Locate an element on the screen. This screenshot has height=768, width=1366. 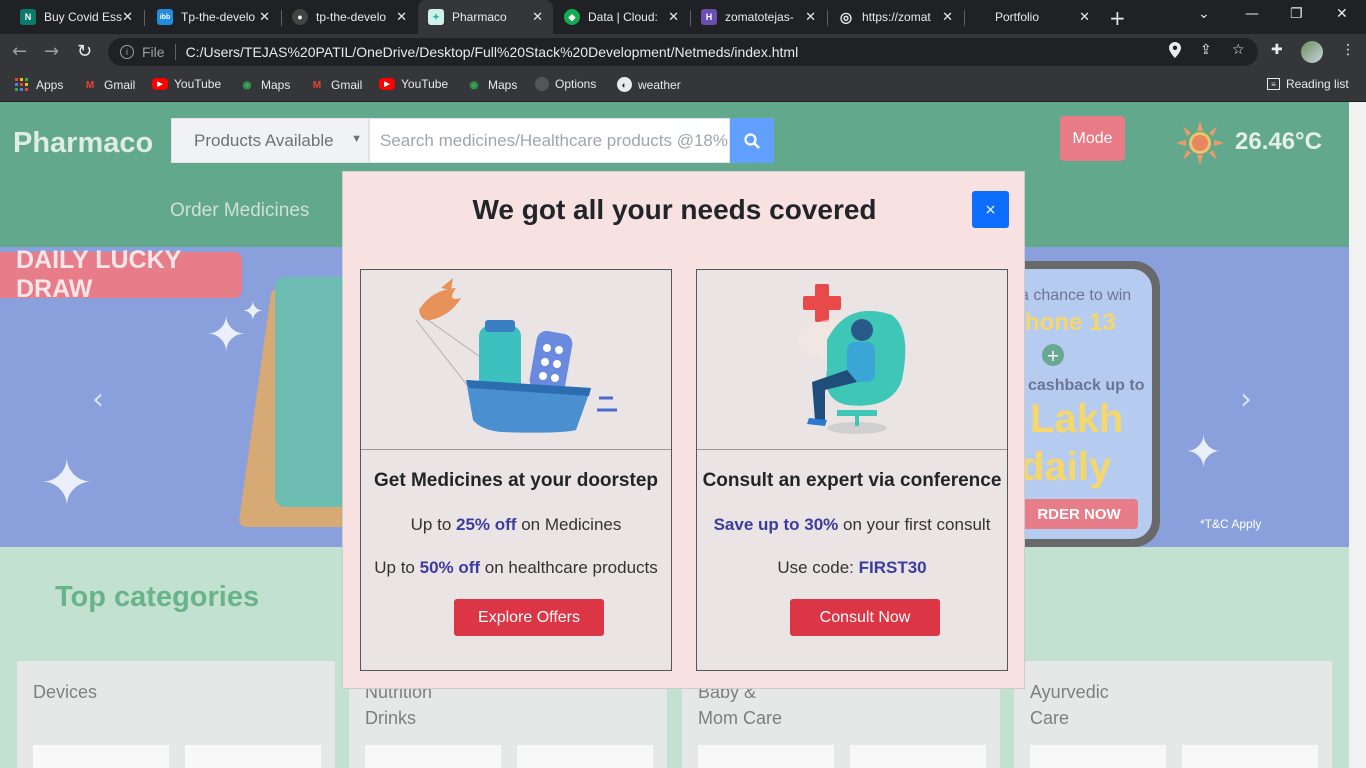
reading-list-icon: ≡ is located at coordinates (1273, 84).